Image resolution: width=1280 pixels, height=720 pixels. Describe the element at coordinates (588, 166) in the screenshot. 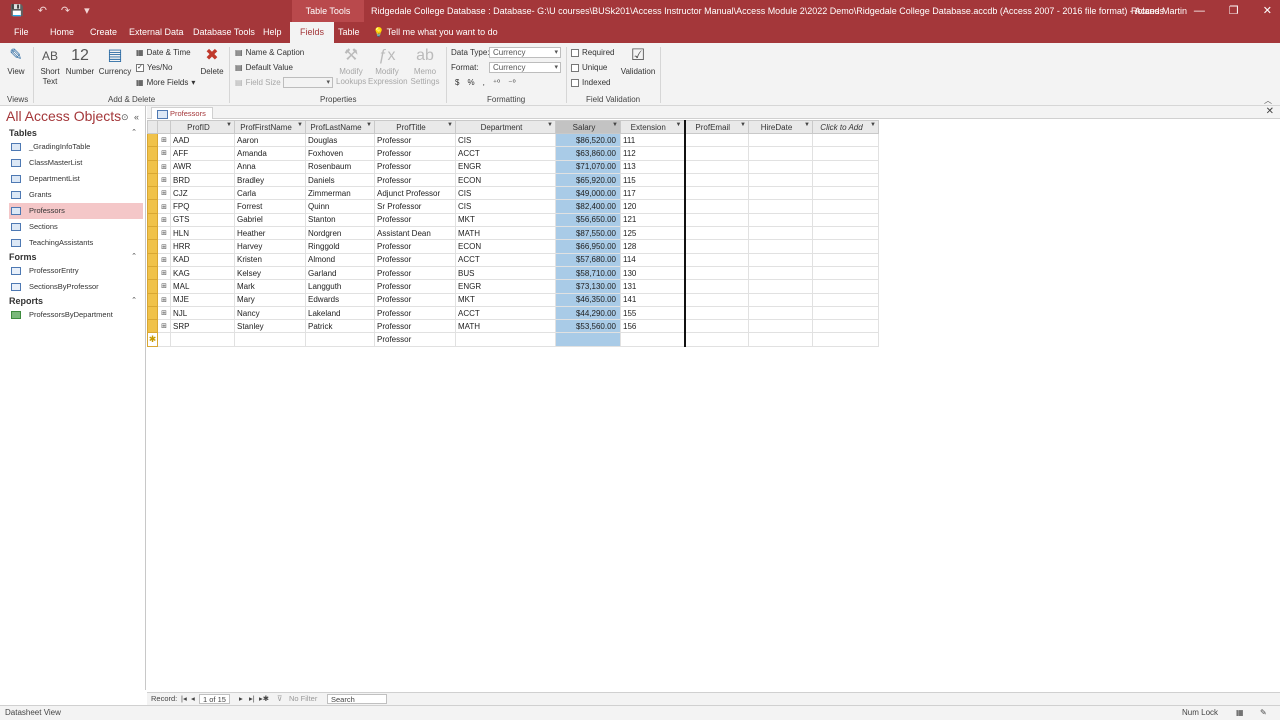

I see `table-cell: $71,070.00` at that location.